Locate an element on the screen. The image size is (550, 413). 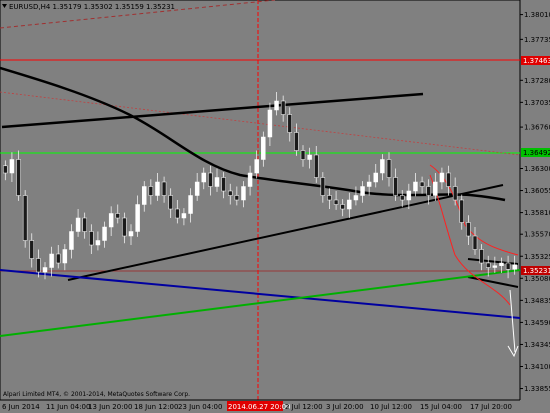
price-tick-label: 1.36300 is located at coordinates (537, 169).